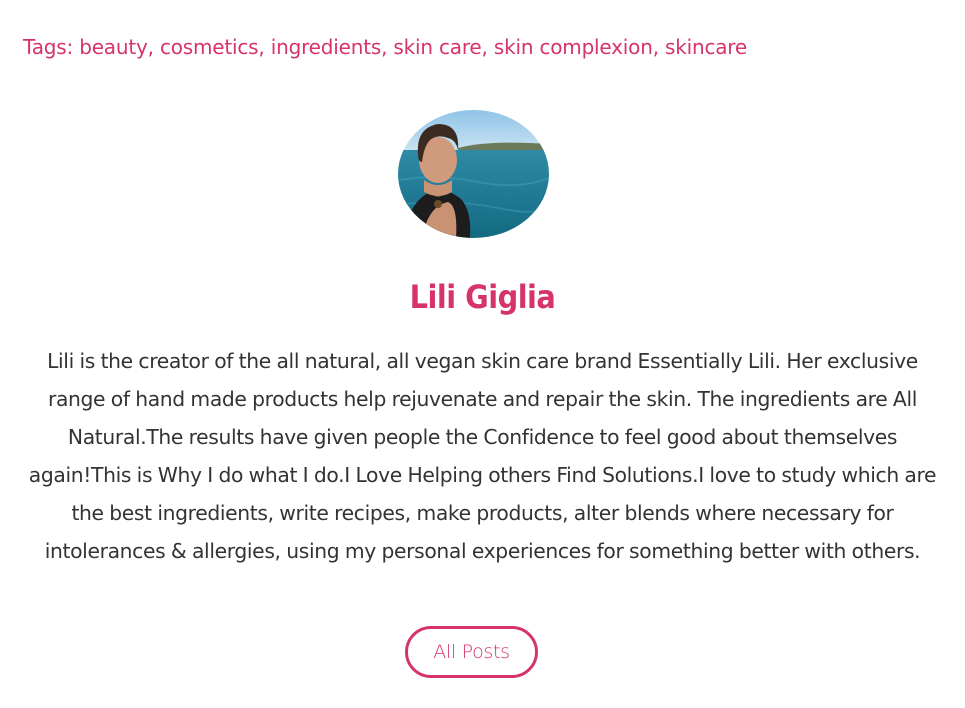  What do you see at coordinates (48, 47) in the screenshot?
I see `tags-prefix: Tags:` at bounding box center [48, 47].